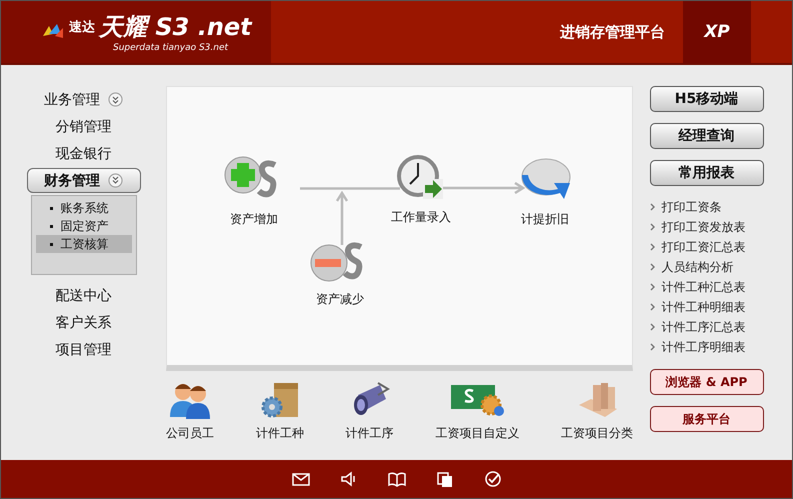 The image size is (793, 499). I want to click on shortcut-button: 公司员工, so click(190, 411).